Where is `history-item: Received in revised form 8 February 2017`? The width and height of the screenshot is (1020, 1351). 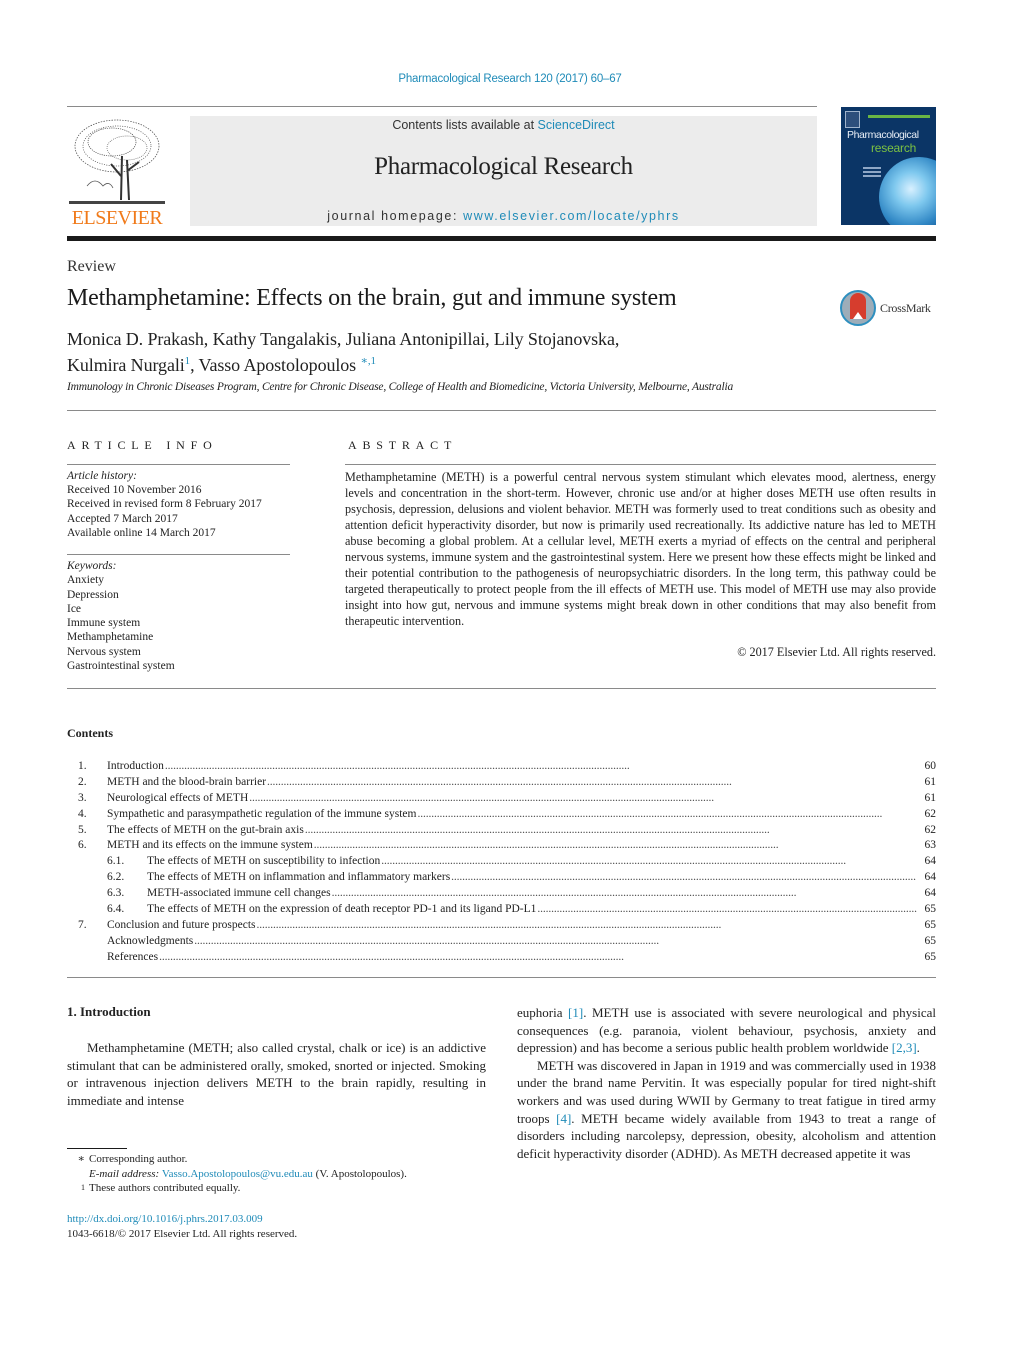 history-item: Received in revised form 8 February 2017 is located at coordinates (164, 504).